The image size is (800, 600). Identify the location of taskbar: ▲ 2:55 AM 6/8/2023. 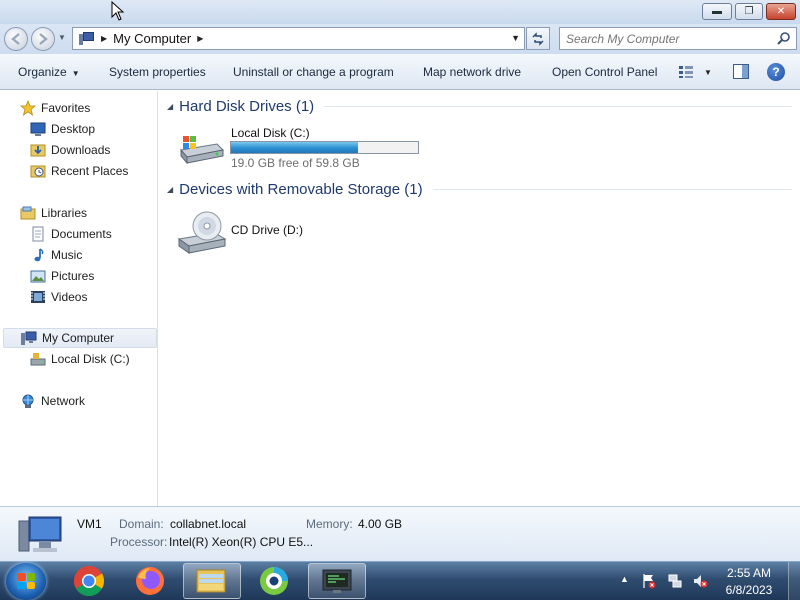
(400, 580).